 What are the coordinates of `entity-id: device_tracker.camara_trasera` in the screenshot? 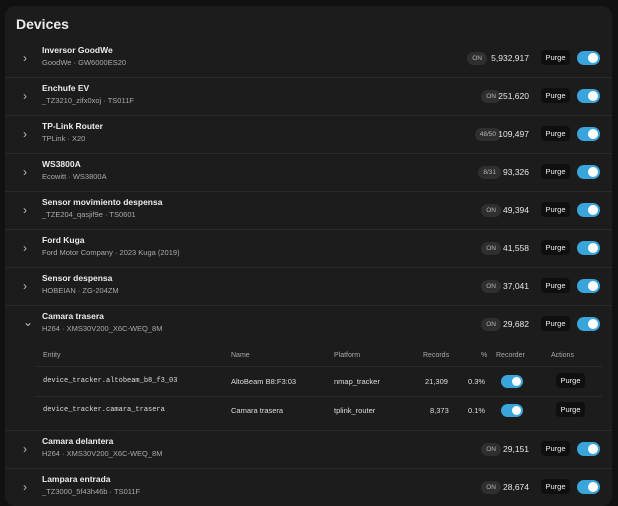 It's located at (104, 410).